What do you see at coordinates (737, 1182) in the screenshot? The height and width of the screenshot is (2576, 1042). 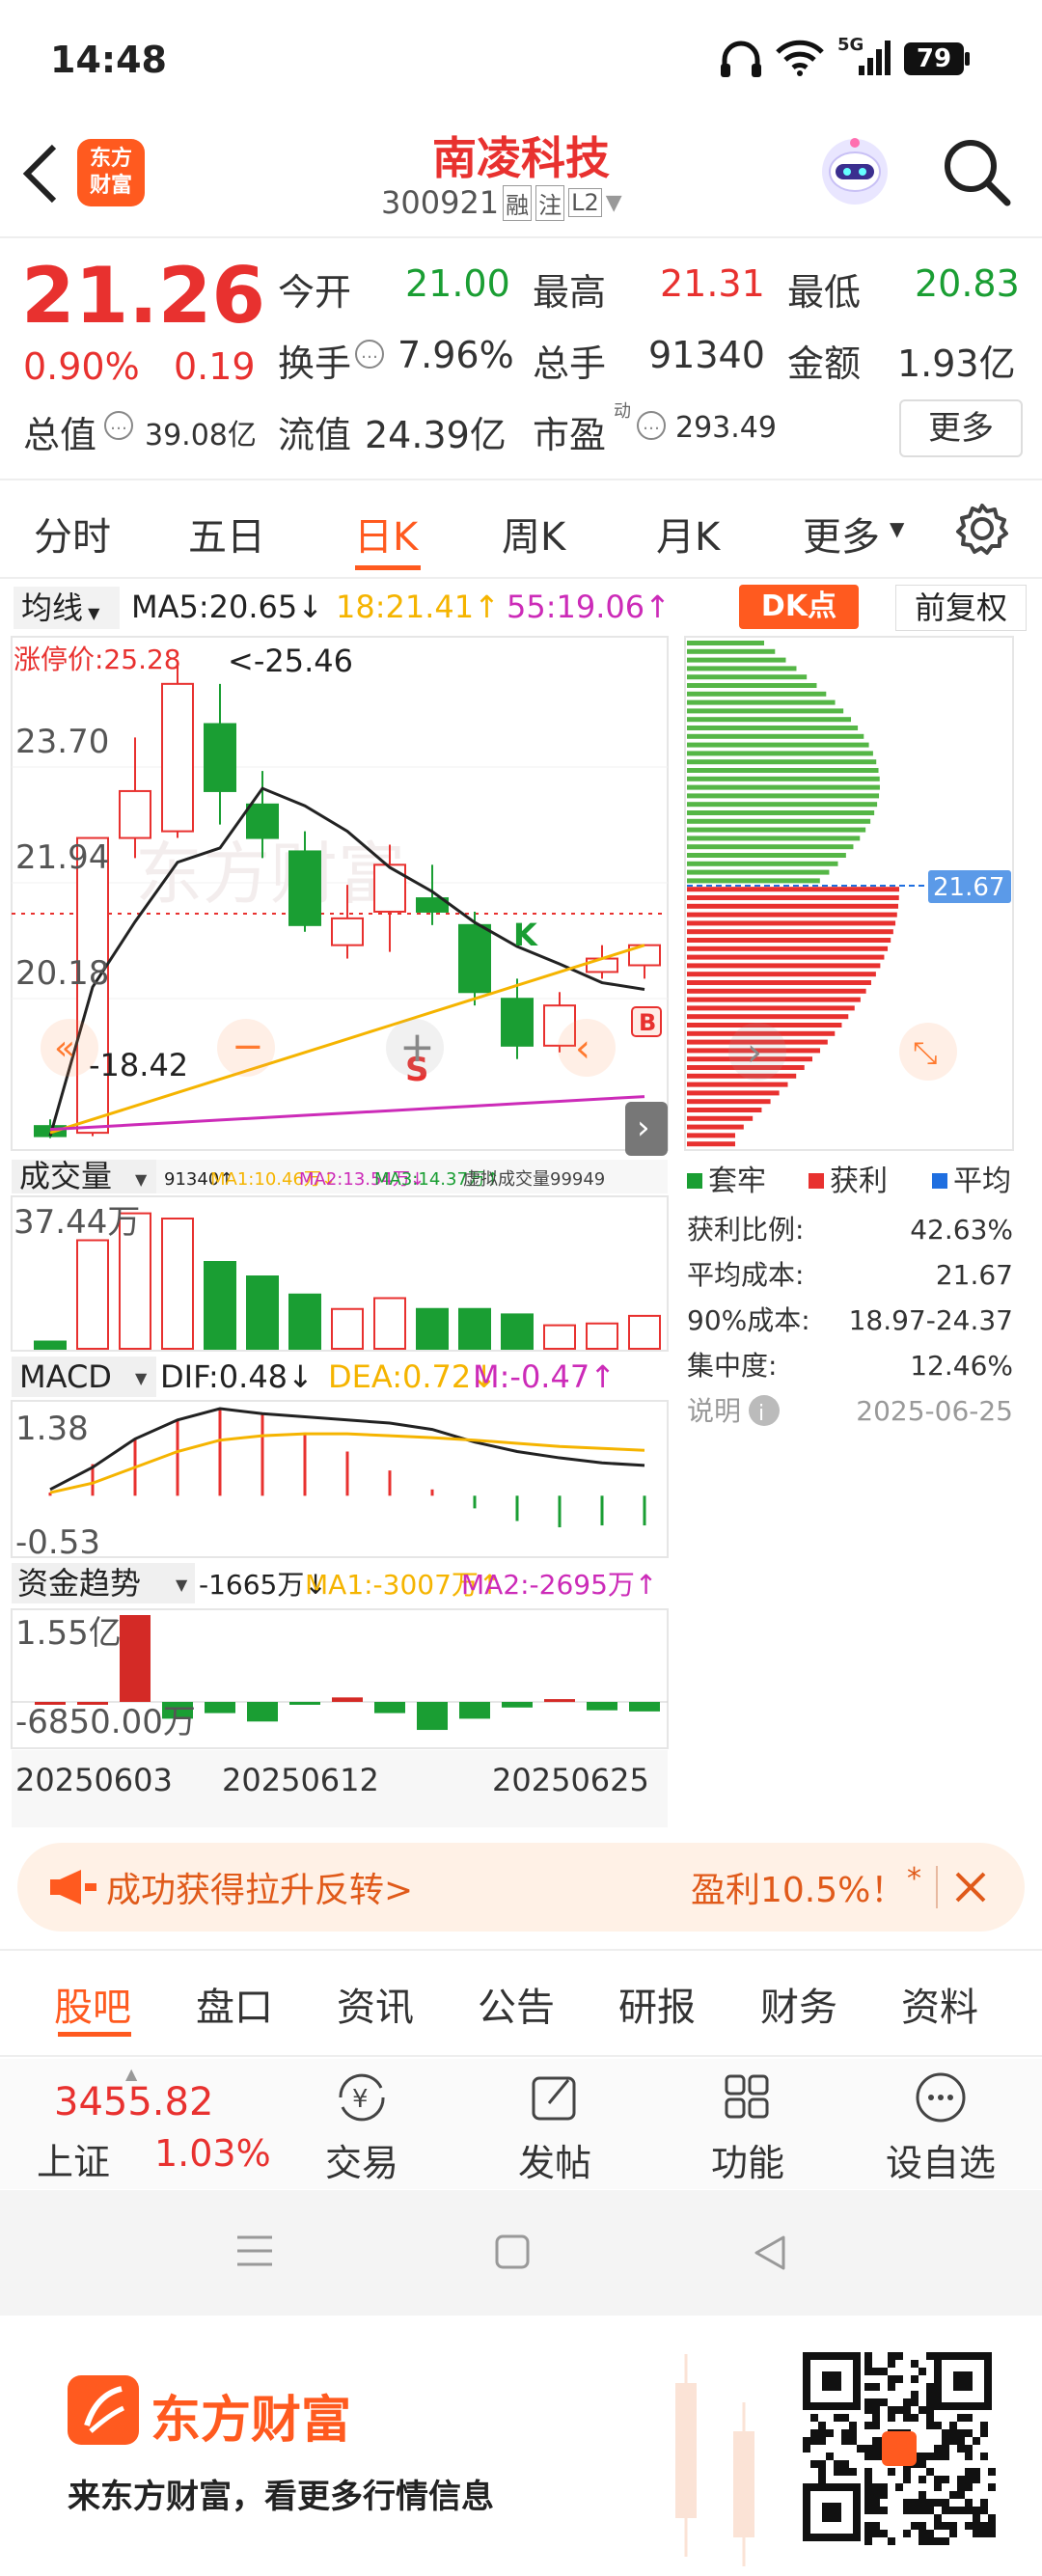 I see `legend-trapped: 套牢` at bounding box center [737, 1182].